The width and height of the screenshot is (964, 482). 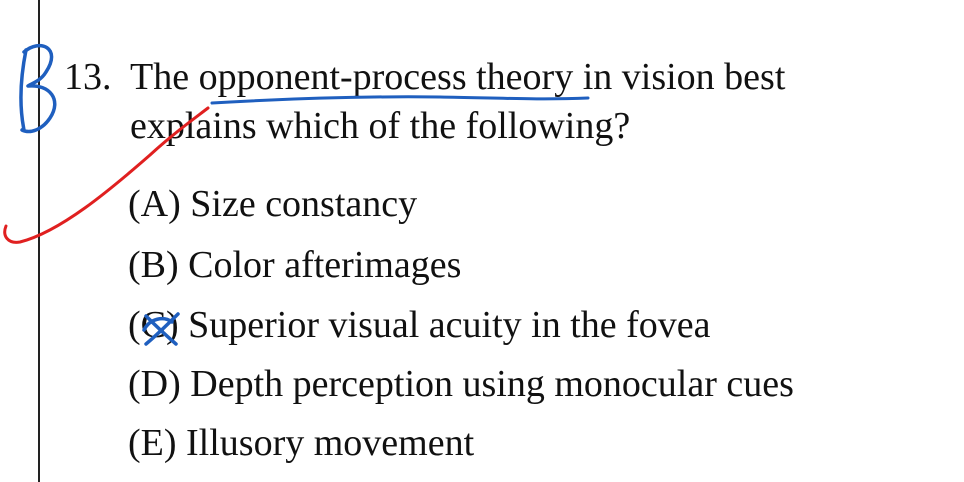 What do you see at coordinates (152, 443) in the screenshot?
I see `option-letter: (E)` at bounding box center [152, 443].